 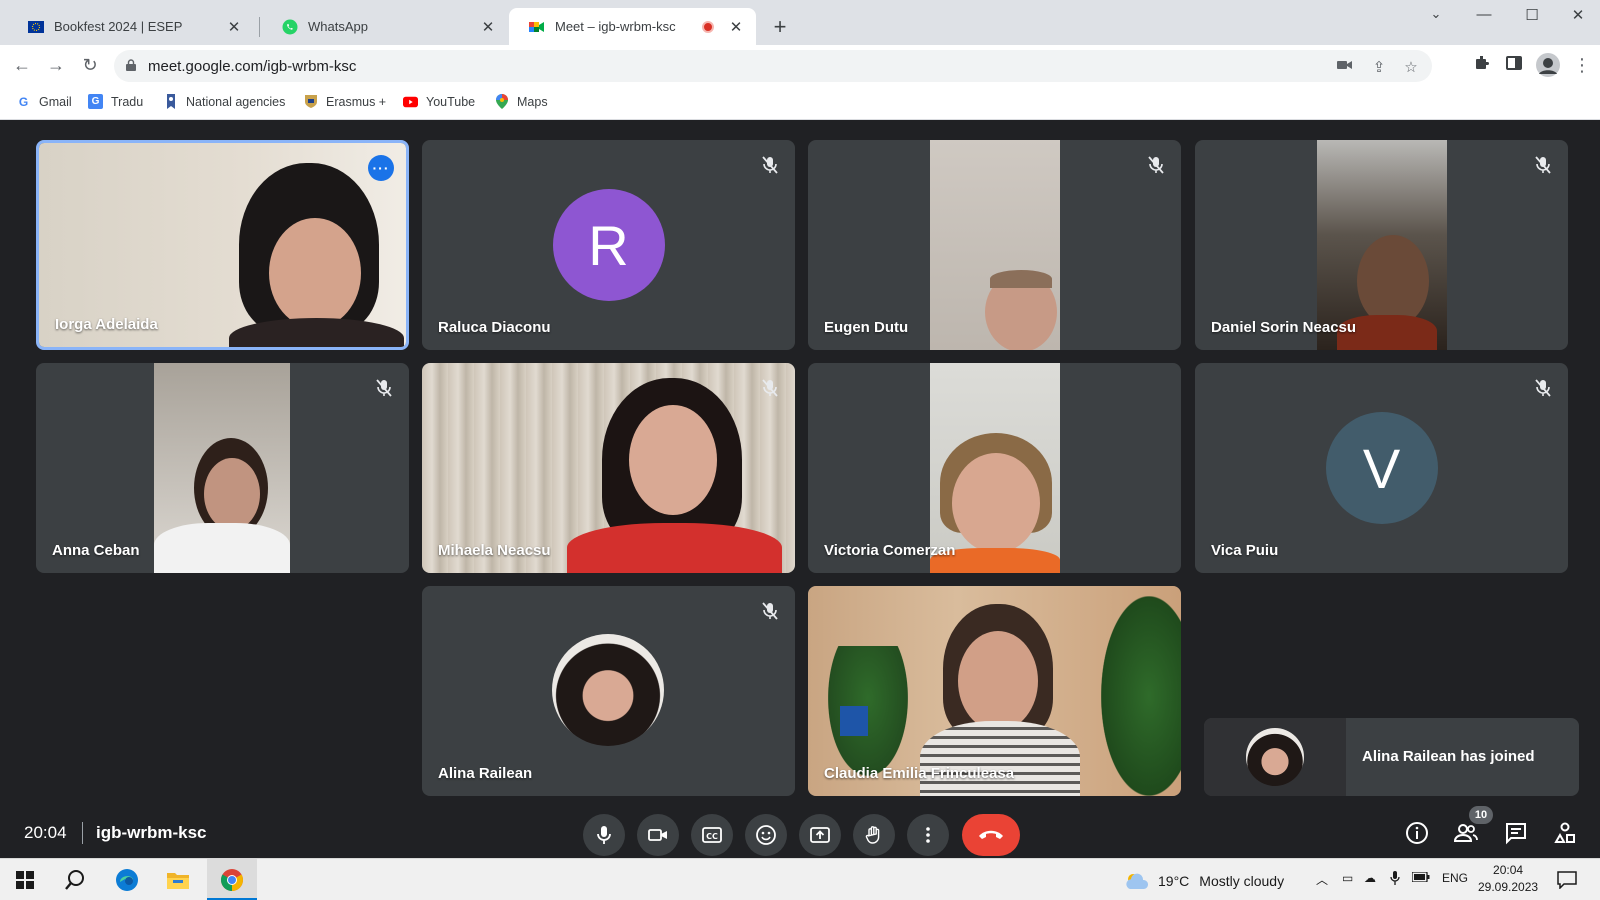 I want to click on language-indicator: ENG, so click(x=1455, y=878).